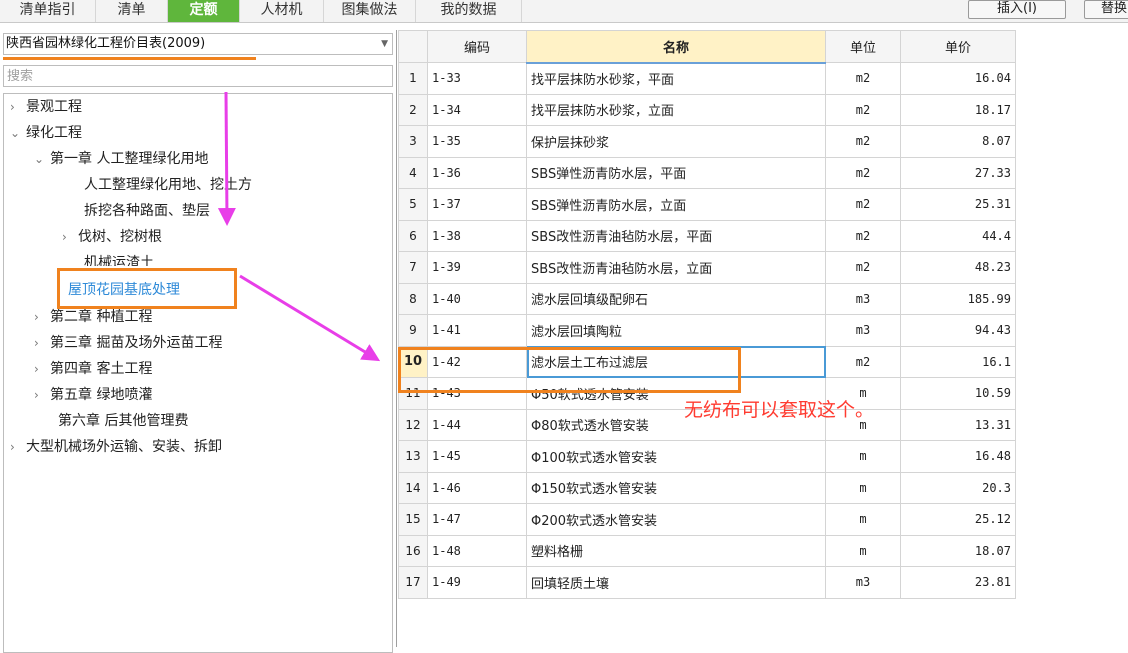 This screenshot has width=1128, height=653. I want to click on code-cell: 1-34, so click(477, 109).